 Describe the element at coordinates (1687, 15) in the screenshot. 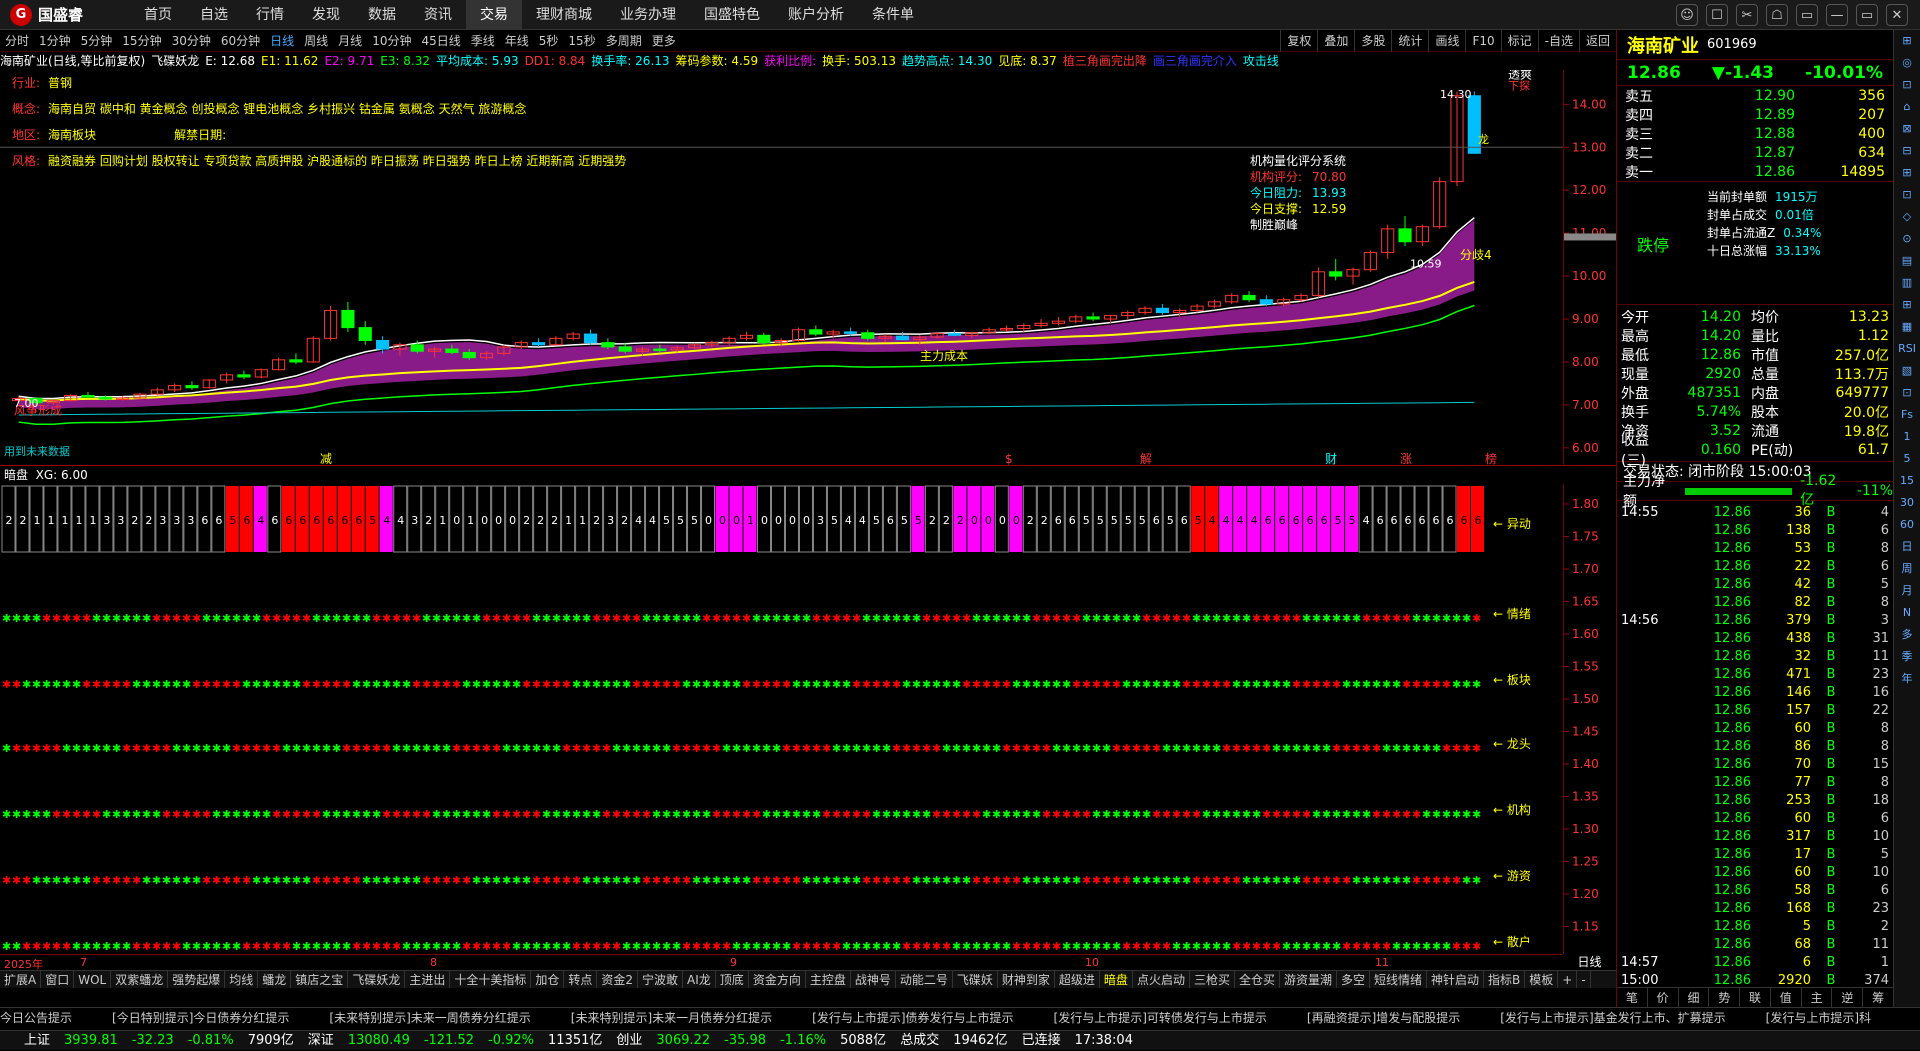

I see `window-control-icon: ☺` at that location.